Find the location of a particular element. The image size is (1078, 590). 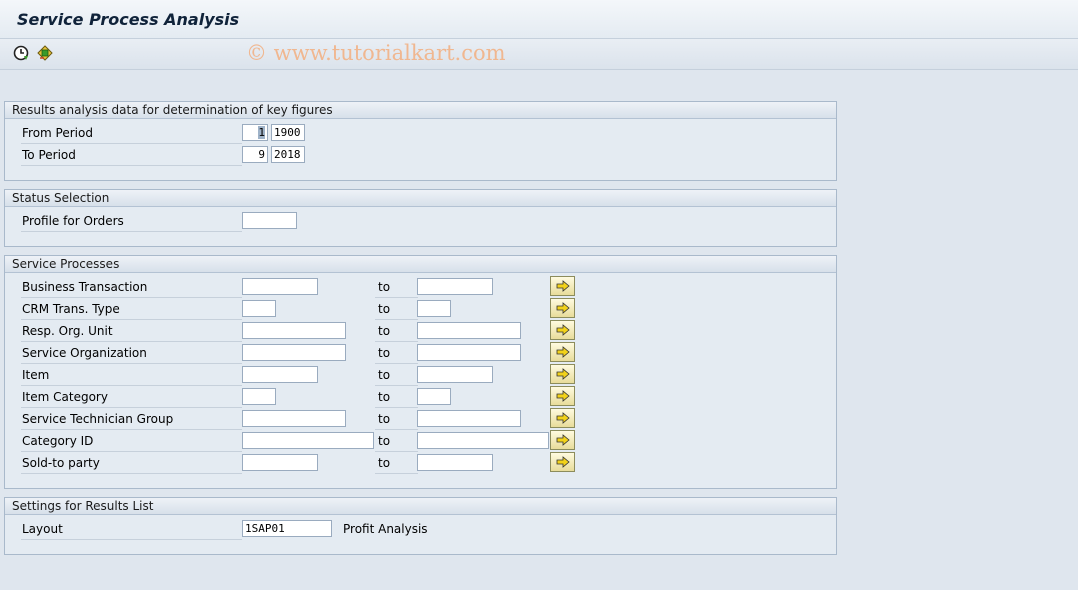

from-period-label: From Period is located at coordinates (131, 133).